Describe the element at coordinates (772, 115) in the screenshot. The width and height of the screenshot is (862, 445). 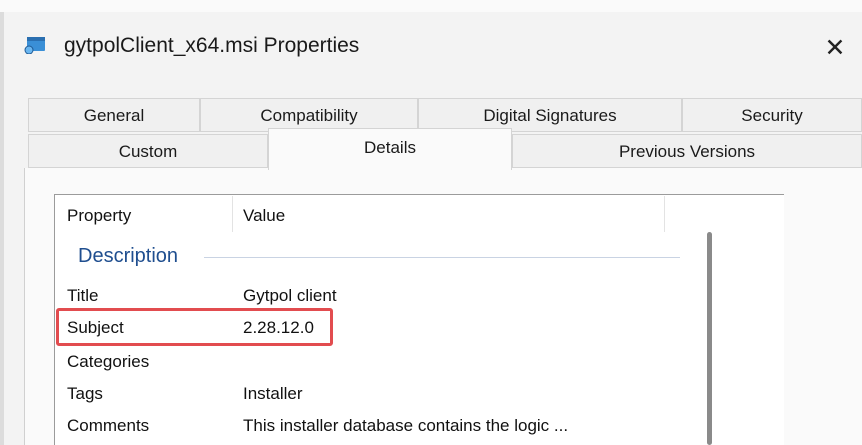
I see `tab-security: Security` at that location.